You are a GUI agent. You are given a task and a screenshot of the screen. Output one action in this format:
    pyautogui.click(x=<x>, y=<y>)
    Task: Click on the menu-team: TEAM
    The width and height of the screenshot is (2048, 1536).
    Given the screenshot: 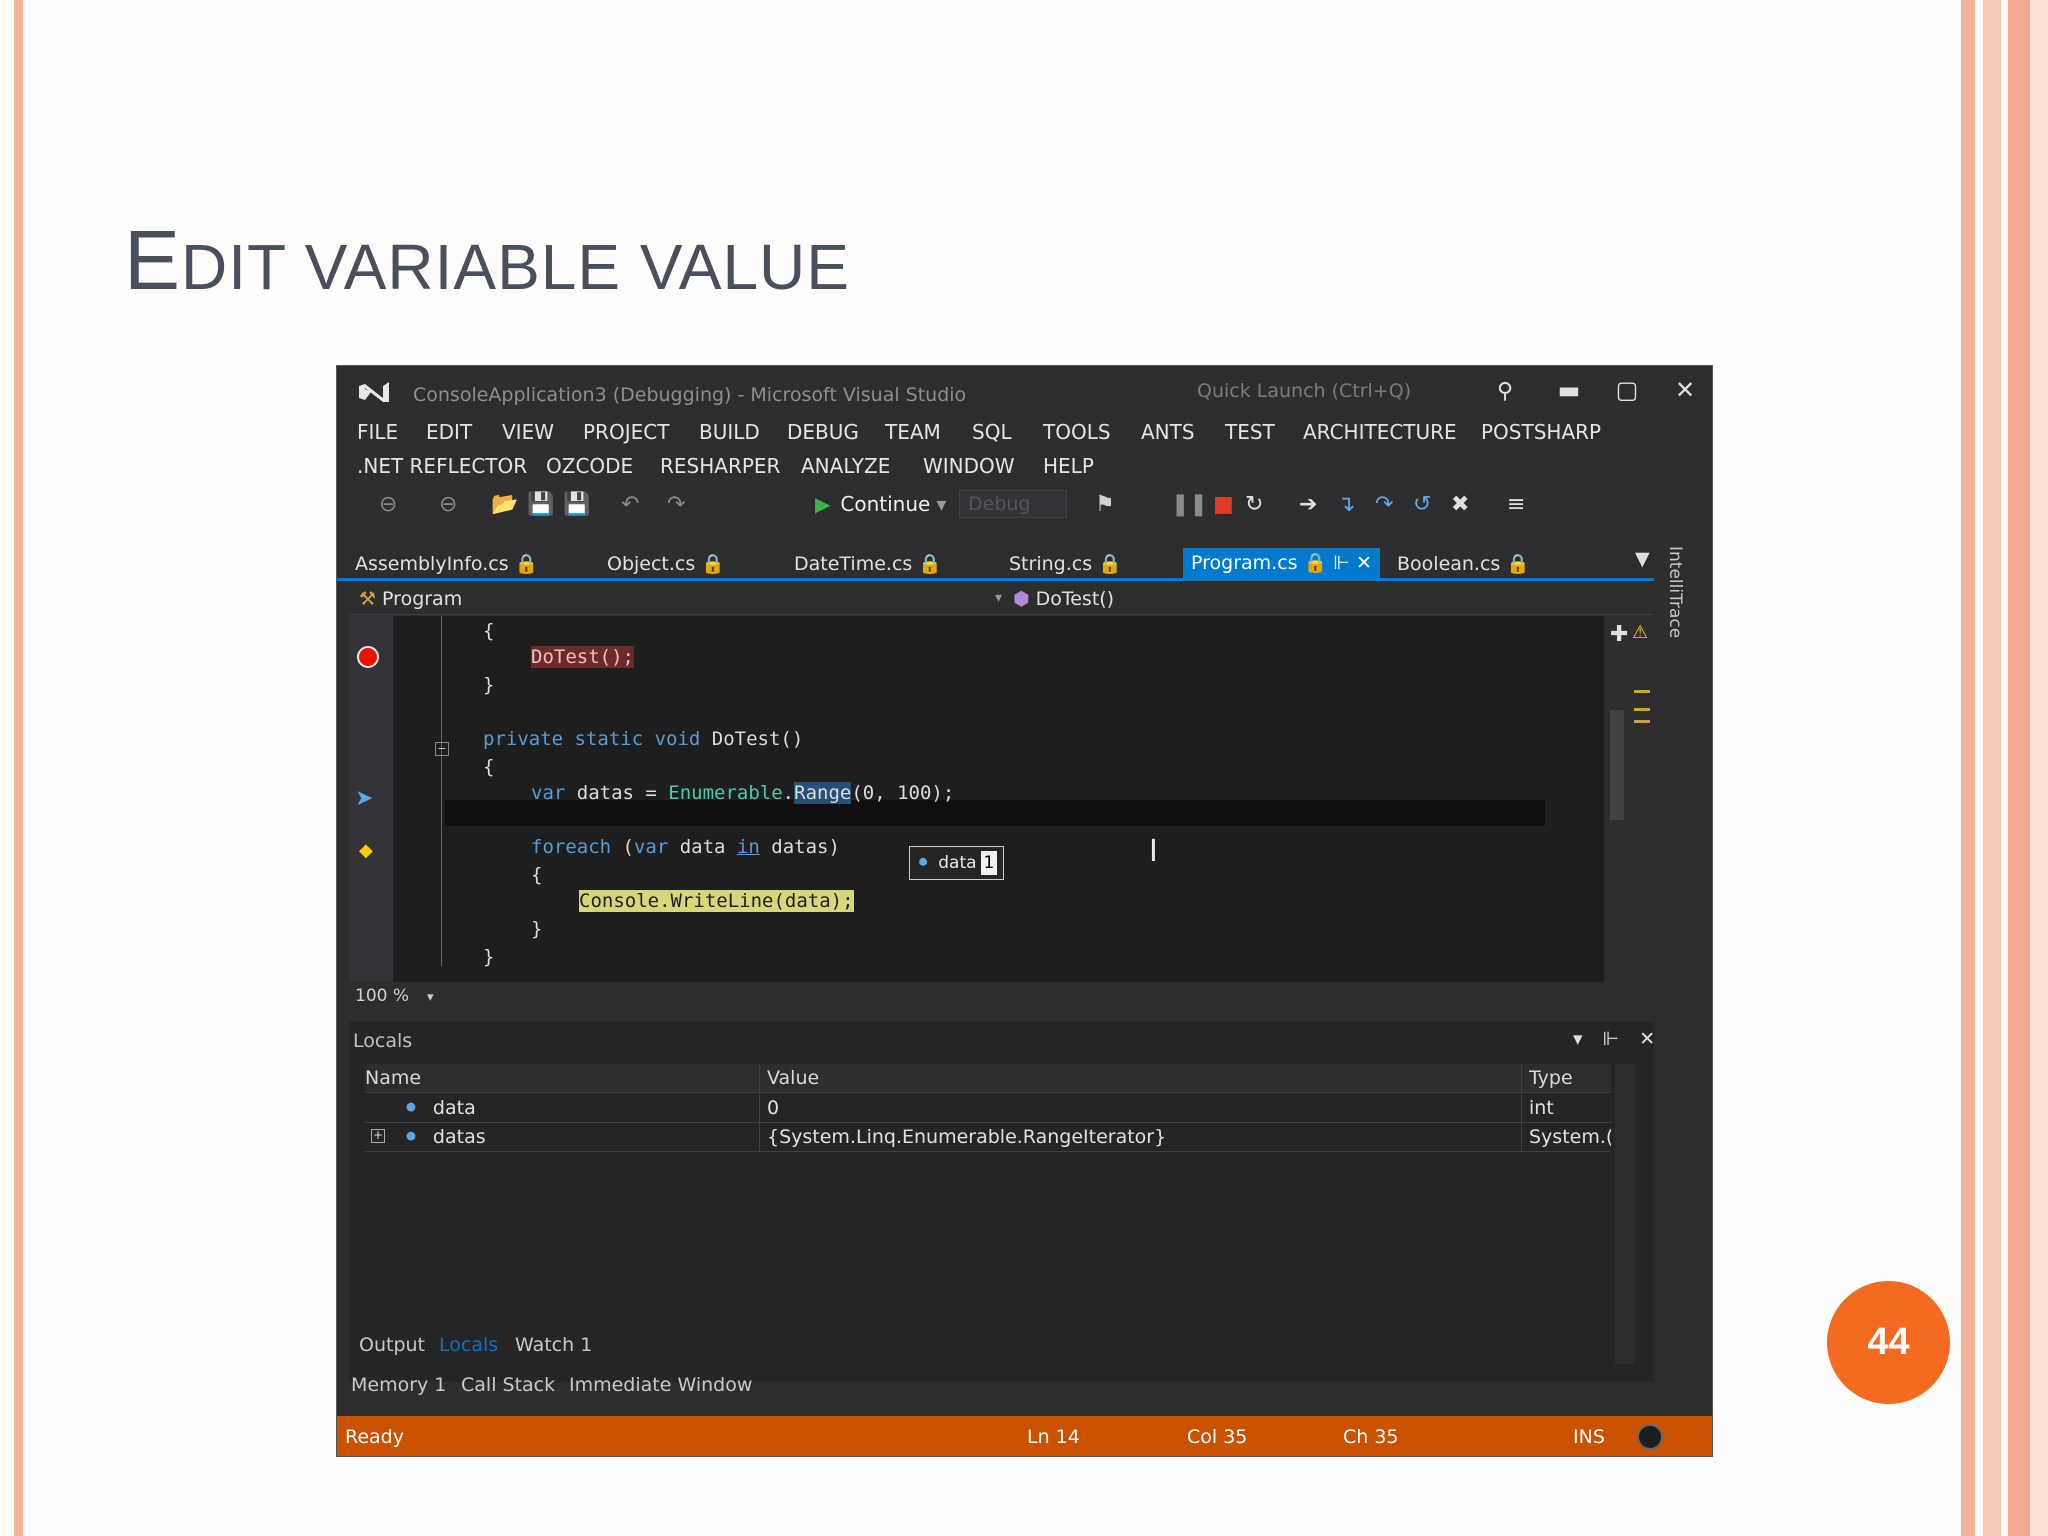 What is the action you would take?
    pyautogui.click(x=913, y=432)
    